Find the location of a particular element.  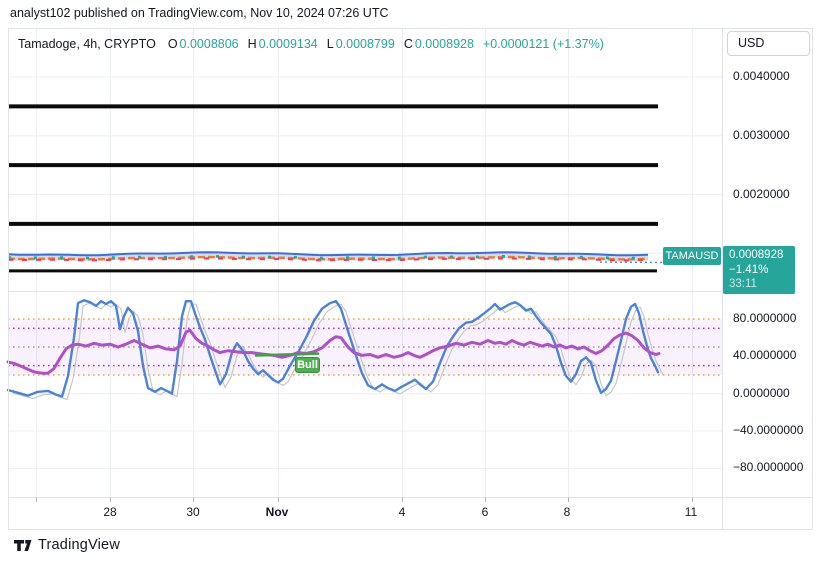

bull-label: Bull is located at coordinates (307, 365).